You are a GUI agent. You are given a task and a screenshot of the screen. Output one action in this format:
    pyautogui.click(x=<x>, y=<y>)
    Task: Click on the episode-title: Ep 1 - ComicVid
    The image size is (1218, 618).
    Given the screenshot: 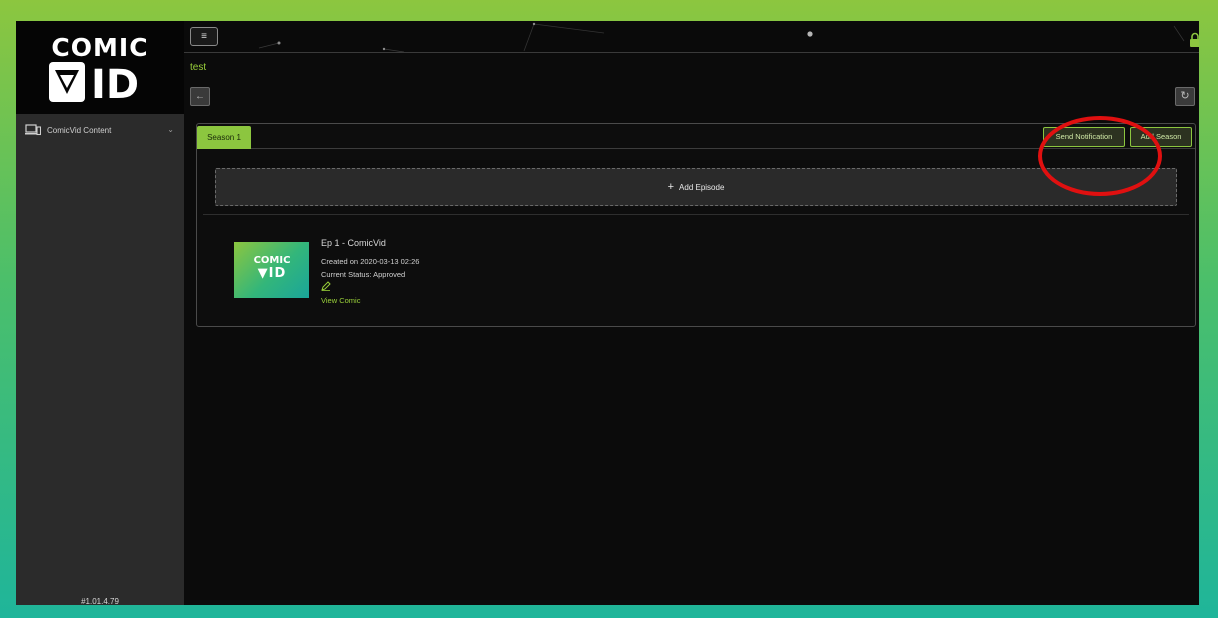 What is the action you would take?
    pyautogui.click(x=353, y=243)
    